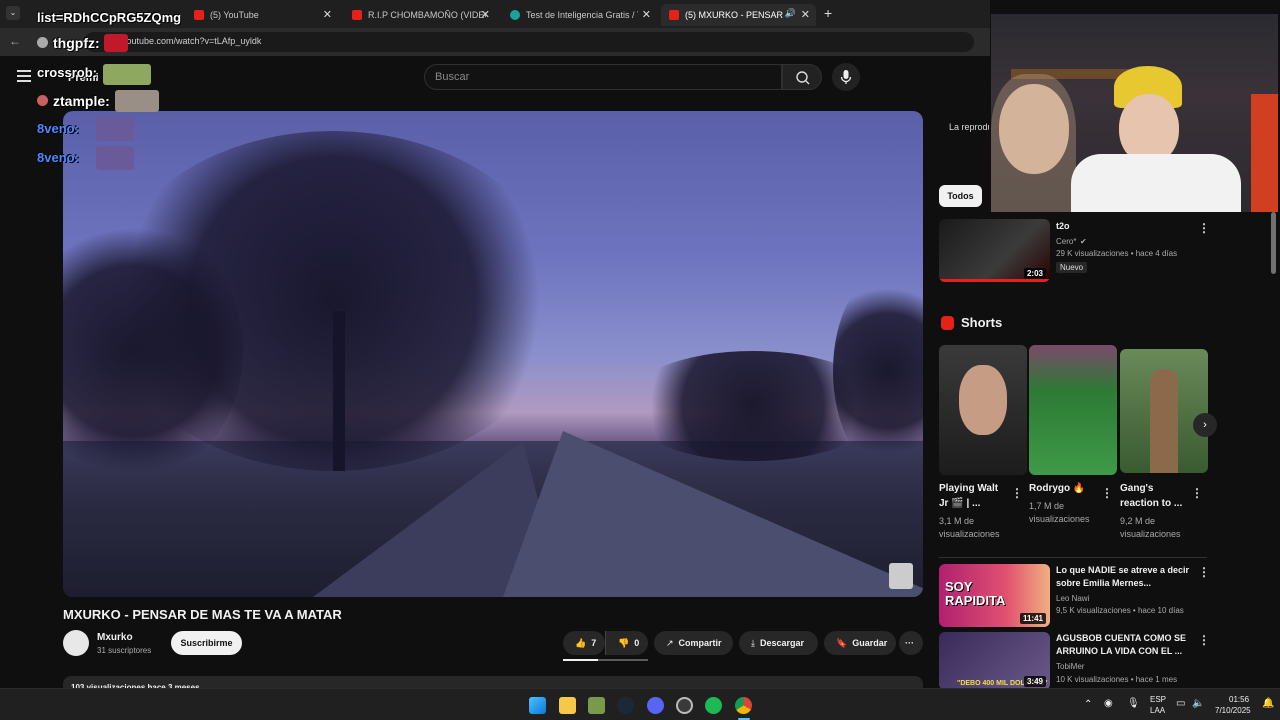  What do you see at coordinates (790, 13) in the screenshot?
I see `speaker-icon: 🔊` at bounding box center [790, 13].